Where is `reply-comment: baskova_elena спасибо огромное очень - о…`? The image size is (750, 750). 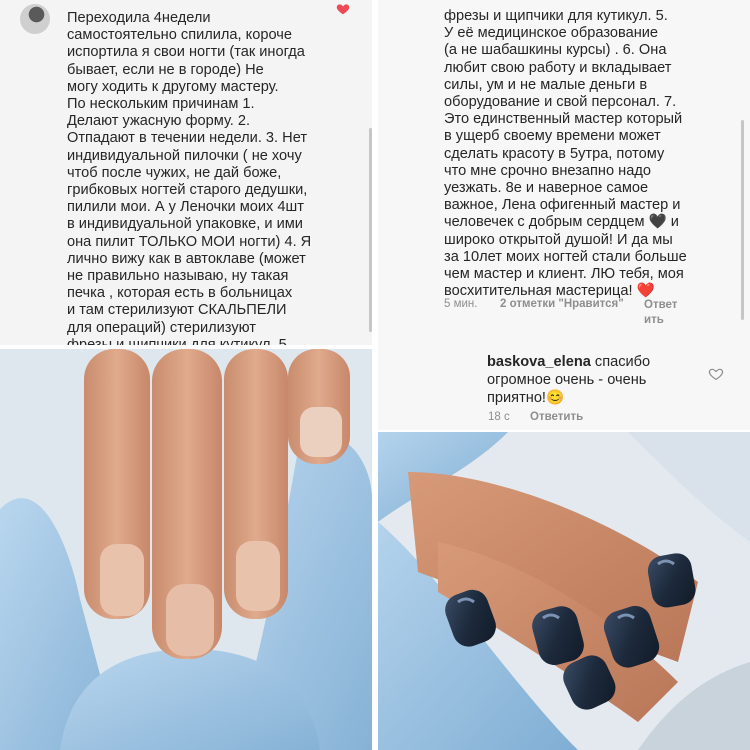
reply-comment: baskova_elena спасибо огромное очень - о… is located at coordinates (574, 380).